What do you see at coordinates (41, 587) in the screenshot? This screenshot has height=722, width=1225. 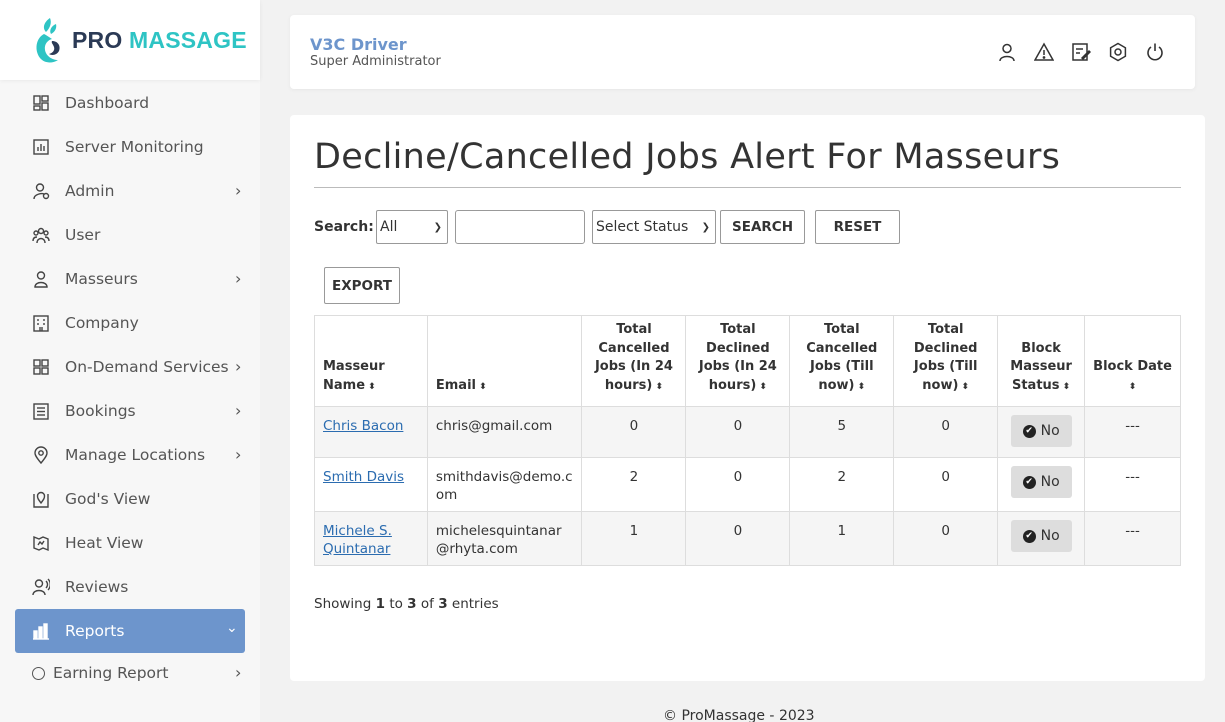 I see `reviews-icon` at bounding box center [41, 587].